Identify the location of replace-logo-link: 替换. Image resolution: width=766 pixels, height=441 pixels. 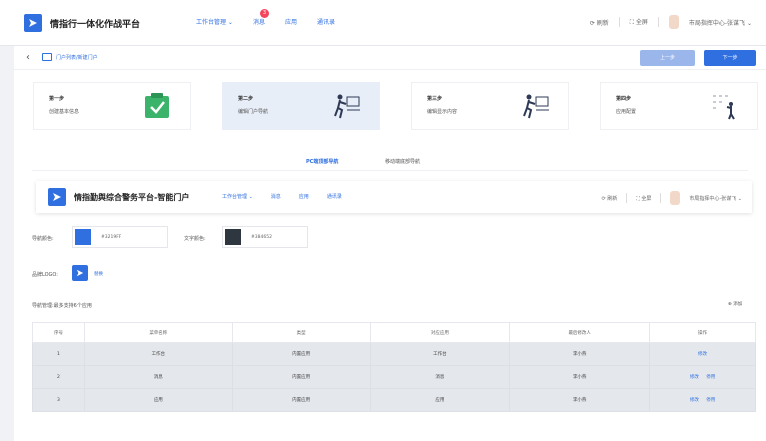
(98, 274).